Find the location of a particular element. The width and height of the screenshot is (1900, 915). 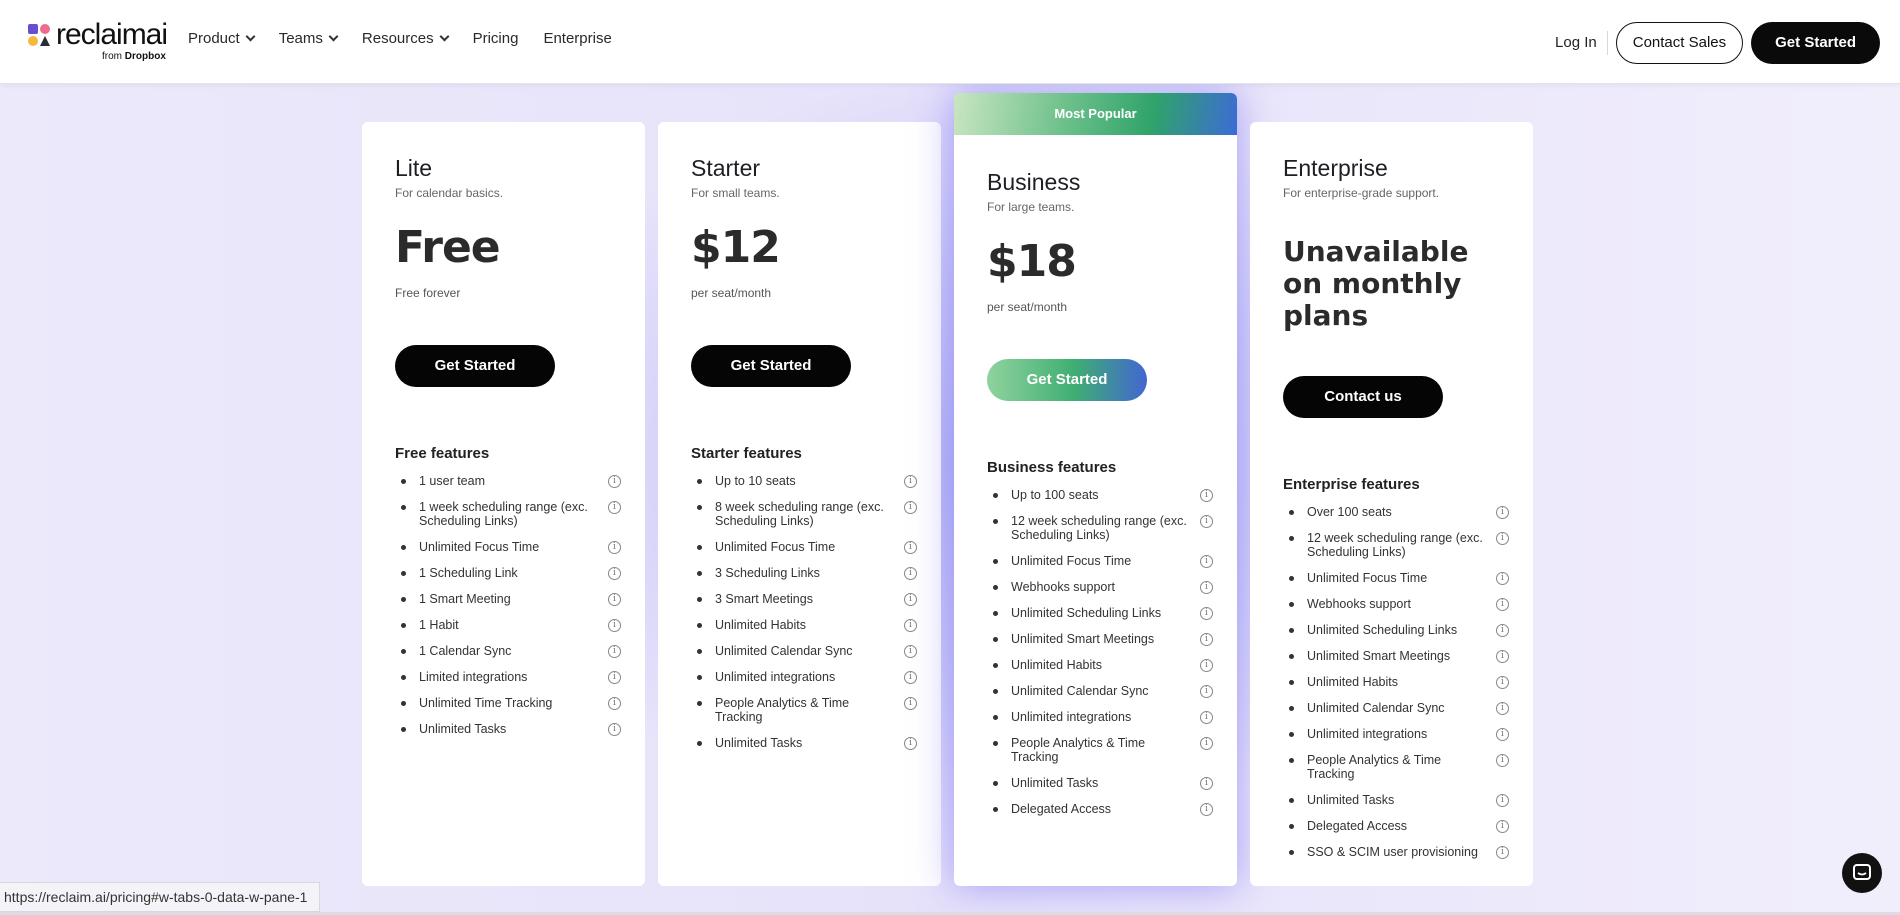

logo-subtitle: from Dropbox is located at coordinates (134, 56).